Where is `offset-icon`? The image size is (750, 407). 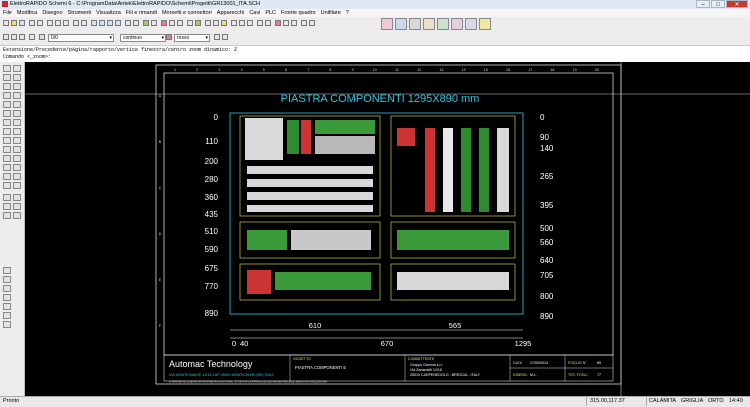
offset-icon is located at coordinates (7, 149).